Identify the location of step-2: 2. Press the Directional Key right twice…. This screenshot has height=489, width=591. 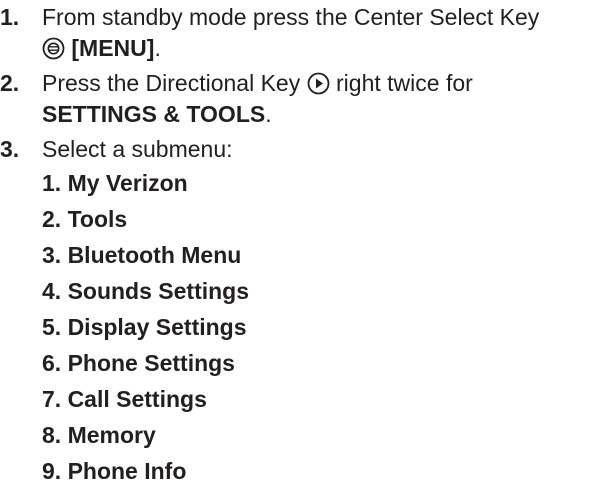
(295, 99).